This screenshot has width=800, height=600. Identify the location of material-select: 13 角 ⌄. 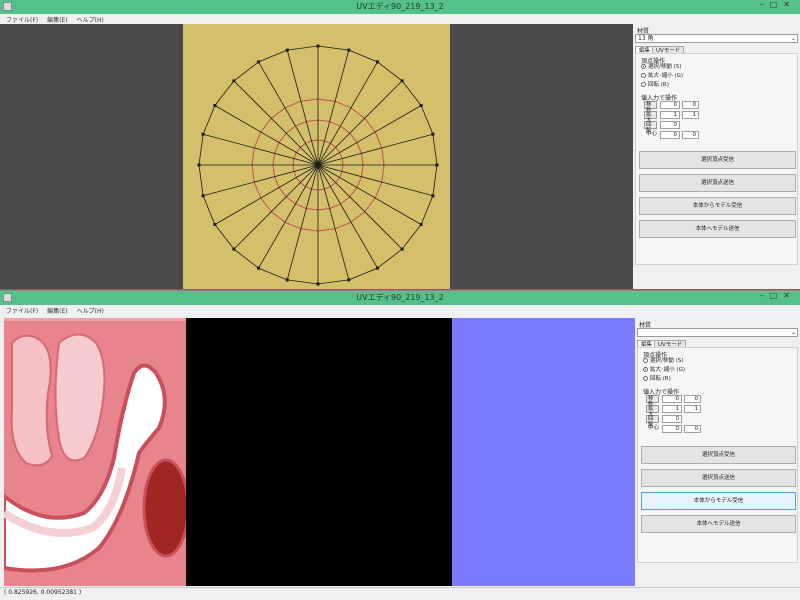
(716, 38).